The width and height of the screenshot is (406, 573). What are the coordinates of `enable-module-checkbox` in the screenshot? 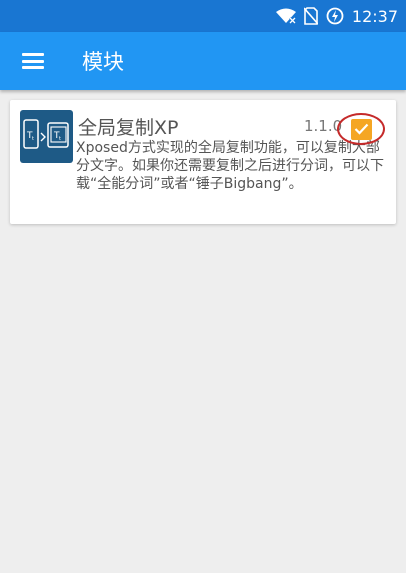 It's located at (361, 129).